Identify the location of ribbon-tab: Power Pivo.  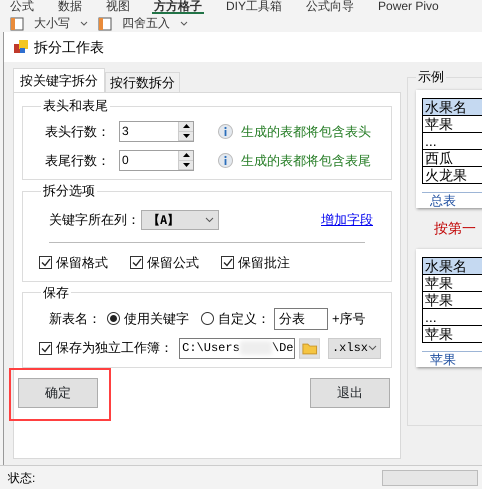
(408, 7).